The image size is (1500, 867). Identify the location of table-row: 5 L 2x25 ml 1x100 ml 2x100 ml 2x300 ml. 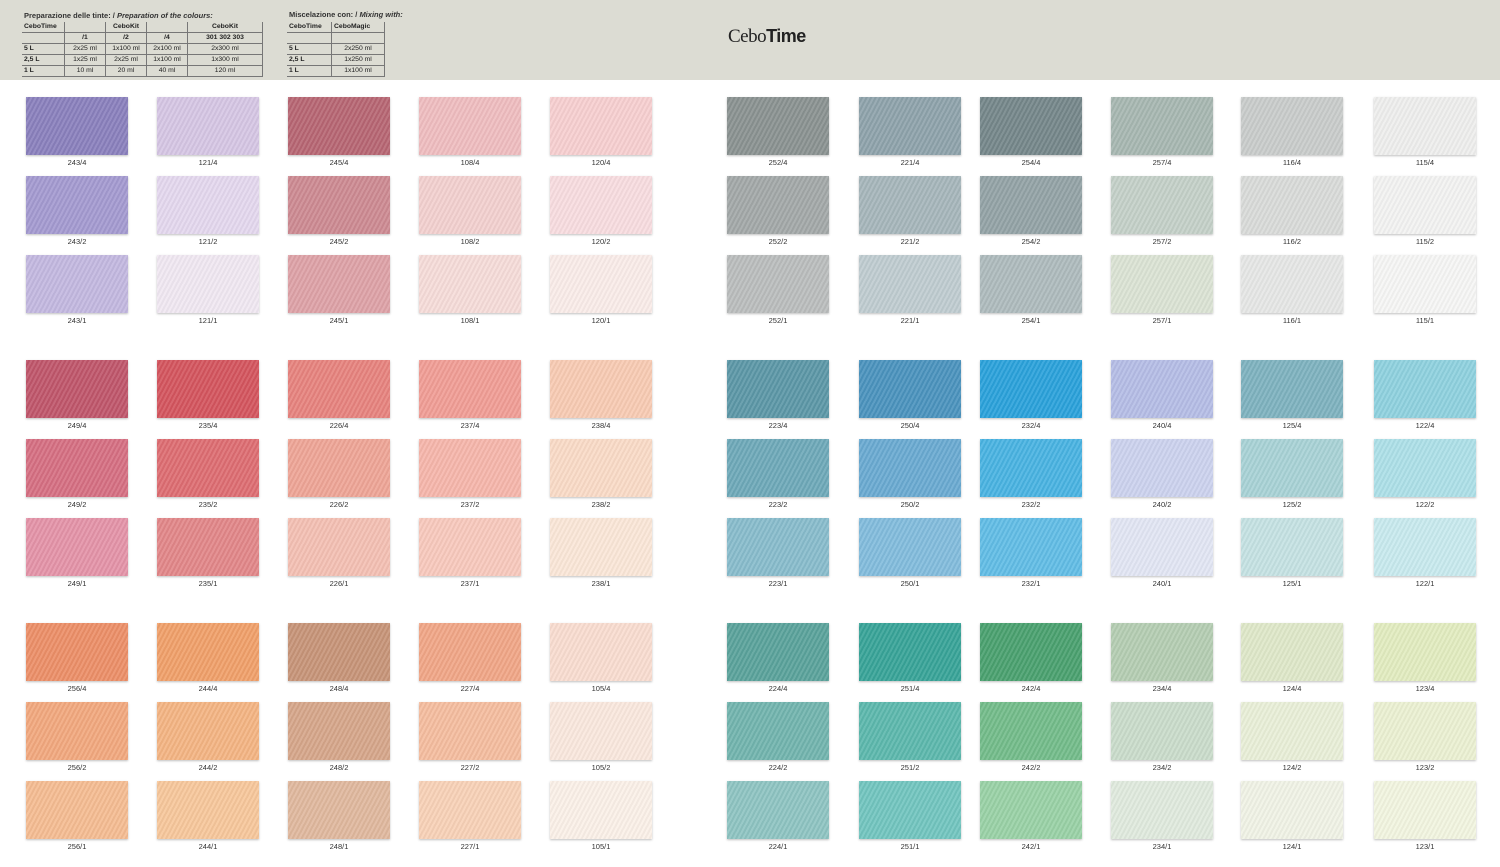
(142, 49).